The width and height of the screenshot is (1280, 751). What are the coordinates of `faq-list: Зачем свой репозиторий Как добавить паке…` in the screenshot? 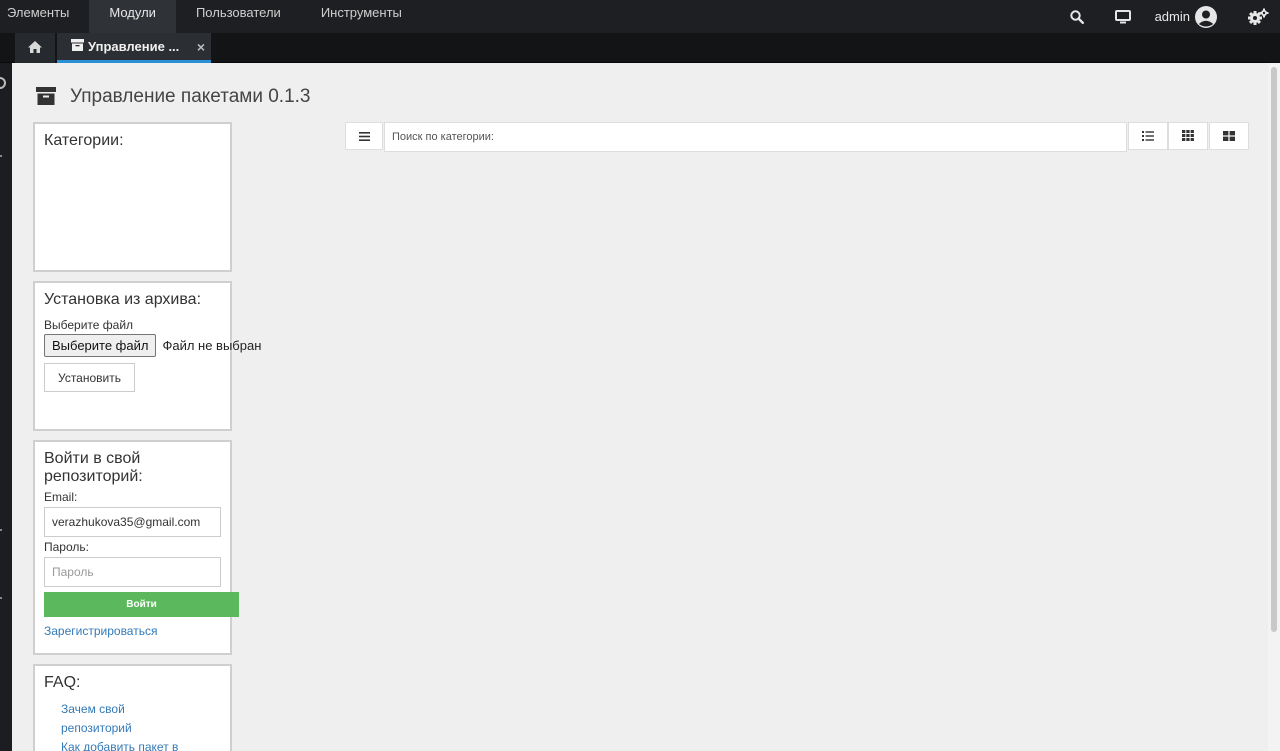 It's located at (132, 725).